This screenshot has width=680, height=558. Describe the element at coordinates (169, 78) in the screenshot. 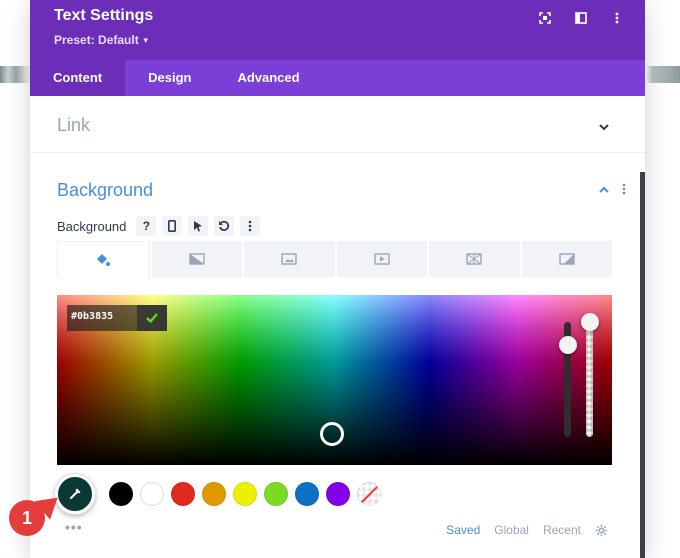

I see `tab-design: Design` at that location.